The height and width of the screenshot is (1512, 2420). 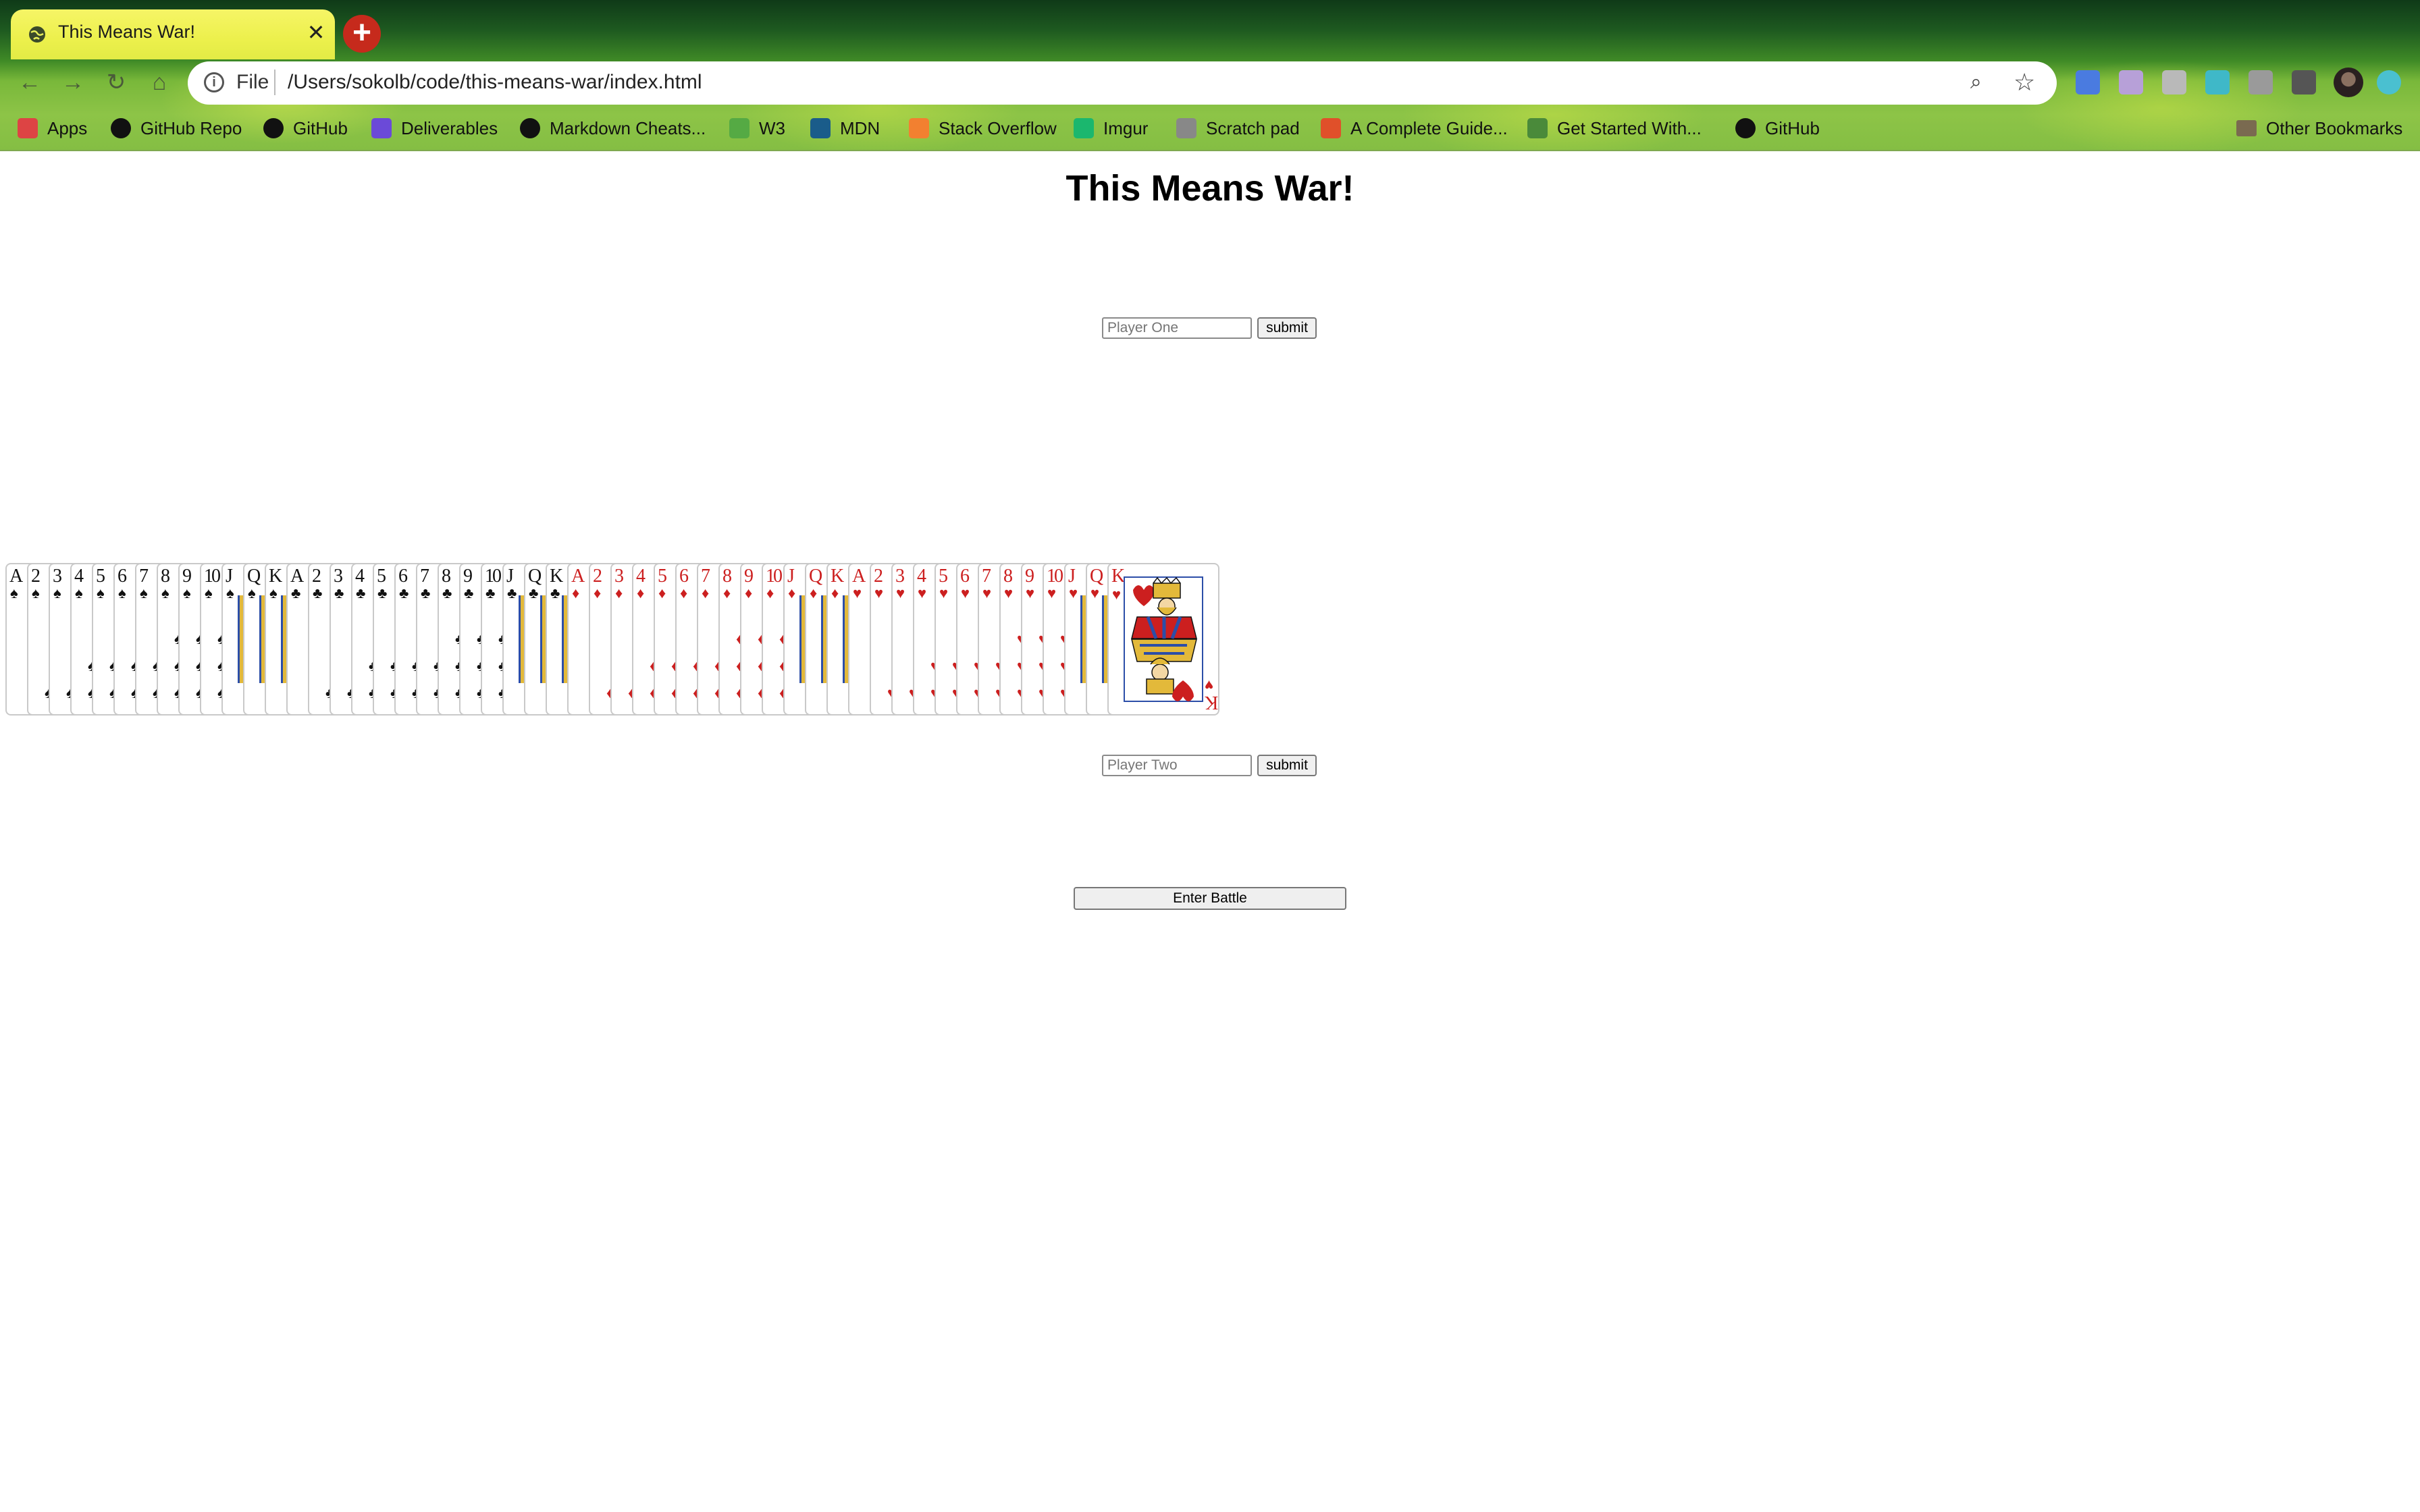 What do you see at coordinates (116, 82) in the screenshot?
I see `reload-icon: ↻` at bounding box center [116, 82].